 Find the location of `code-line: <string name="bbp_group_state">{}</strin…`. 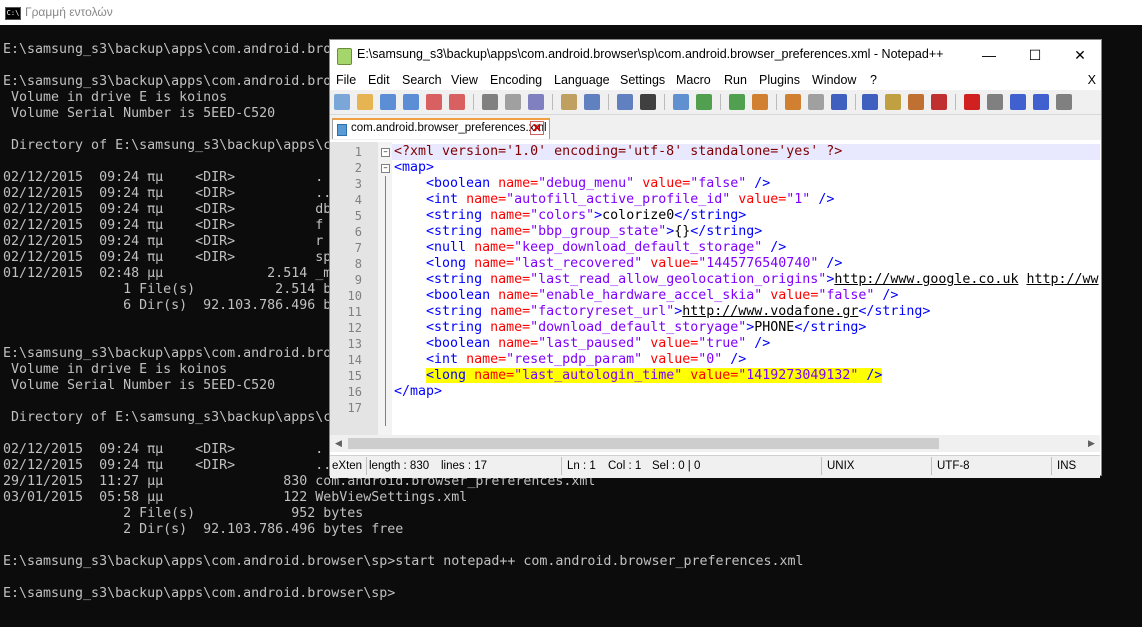

code-line: <string name="bbp_group_state">{}</strin… is located at coordinates (577, 232).